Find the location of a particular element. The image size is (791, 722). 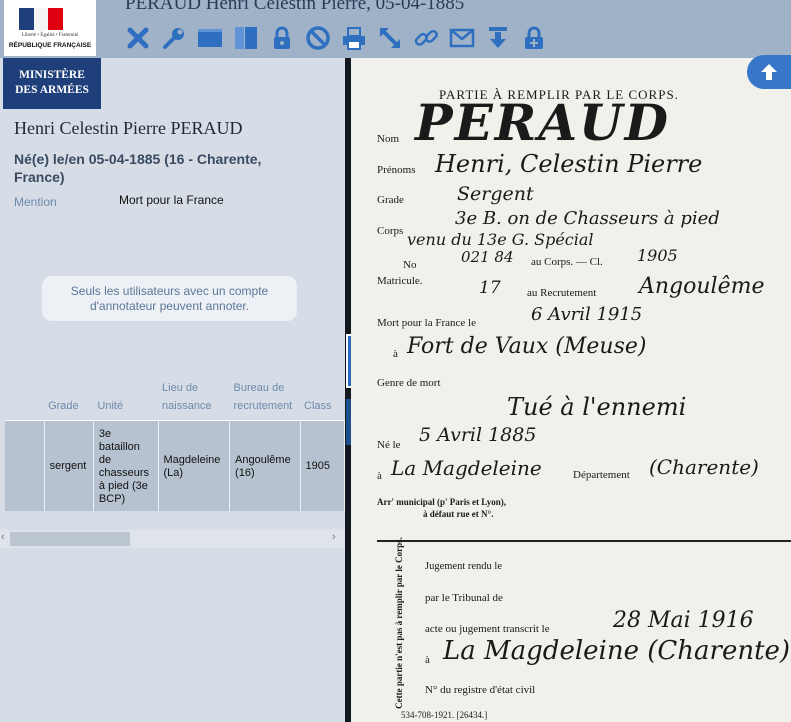

scroll-top-button is located at coordinates (769, 72).